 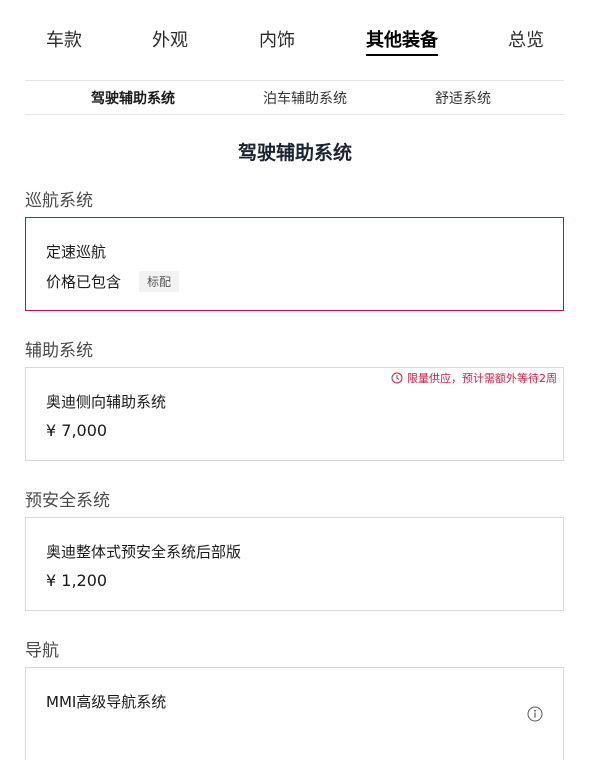 I want to click on section-title: 驾驶辅助系统, so click(x=294, y=153).